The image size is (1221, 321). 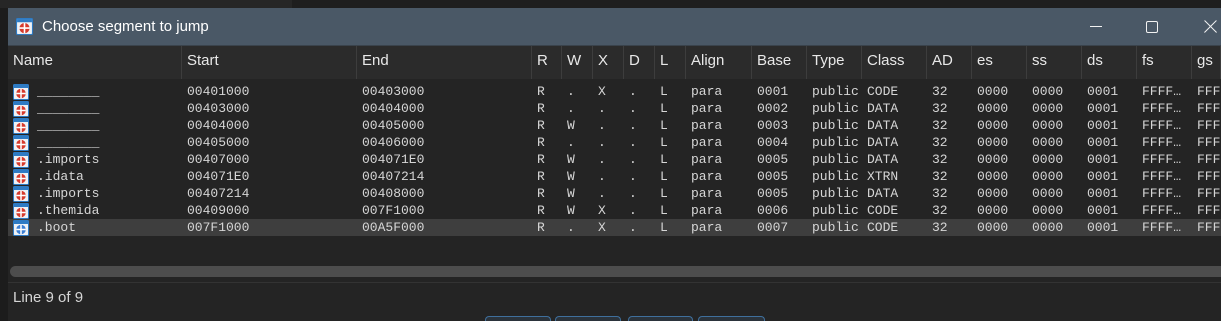 I want to click on cell-start: 00405000, so click(x=218, y=142).